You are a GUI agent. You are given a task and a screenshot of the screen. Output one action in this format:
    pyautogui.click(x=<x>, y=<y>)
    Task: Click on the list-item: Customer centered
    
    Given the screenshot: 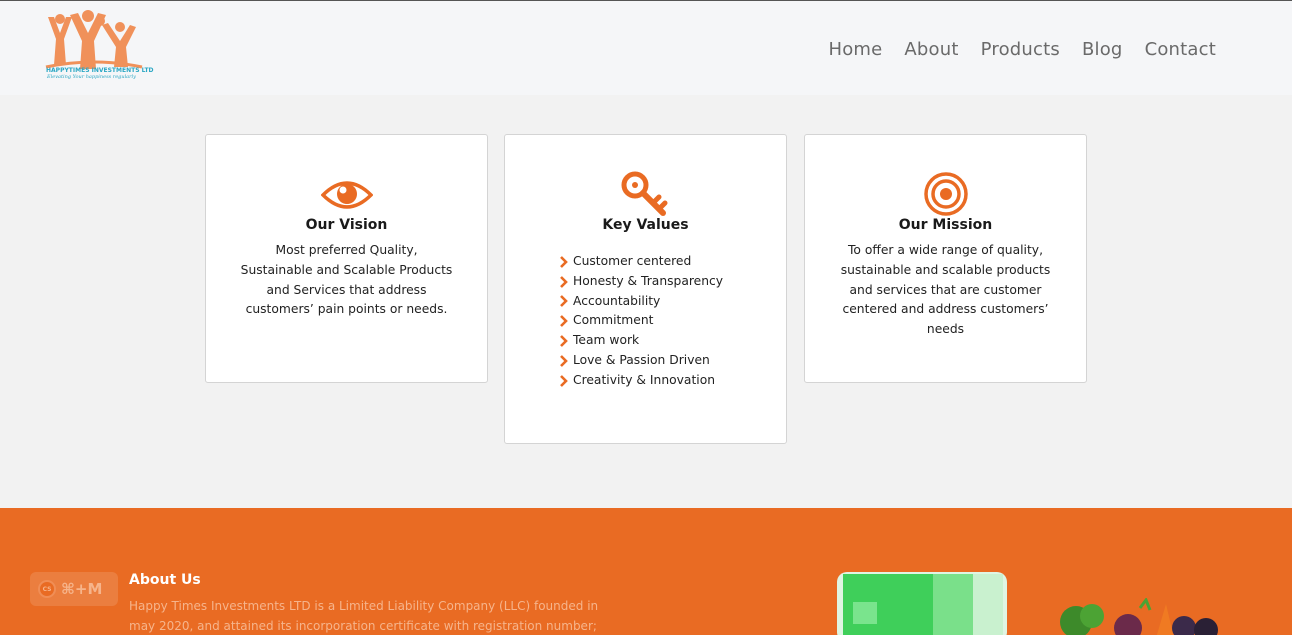 What is the action you would take?
    pyautogui.click(x=641, y=262)
    